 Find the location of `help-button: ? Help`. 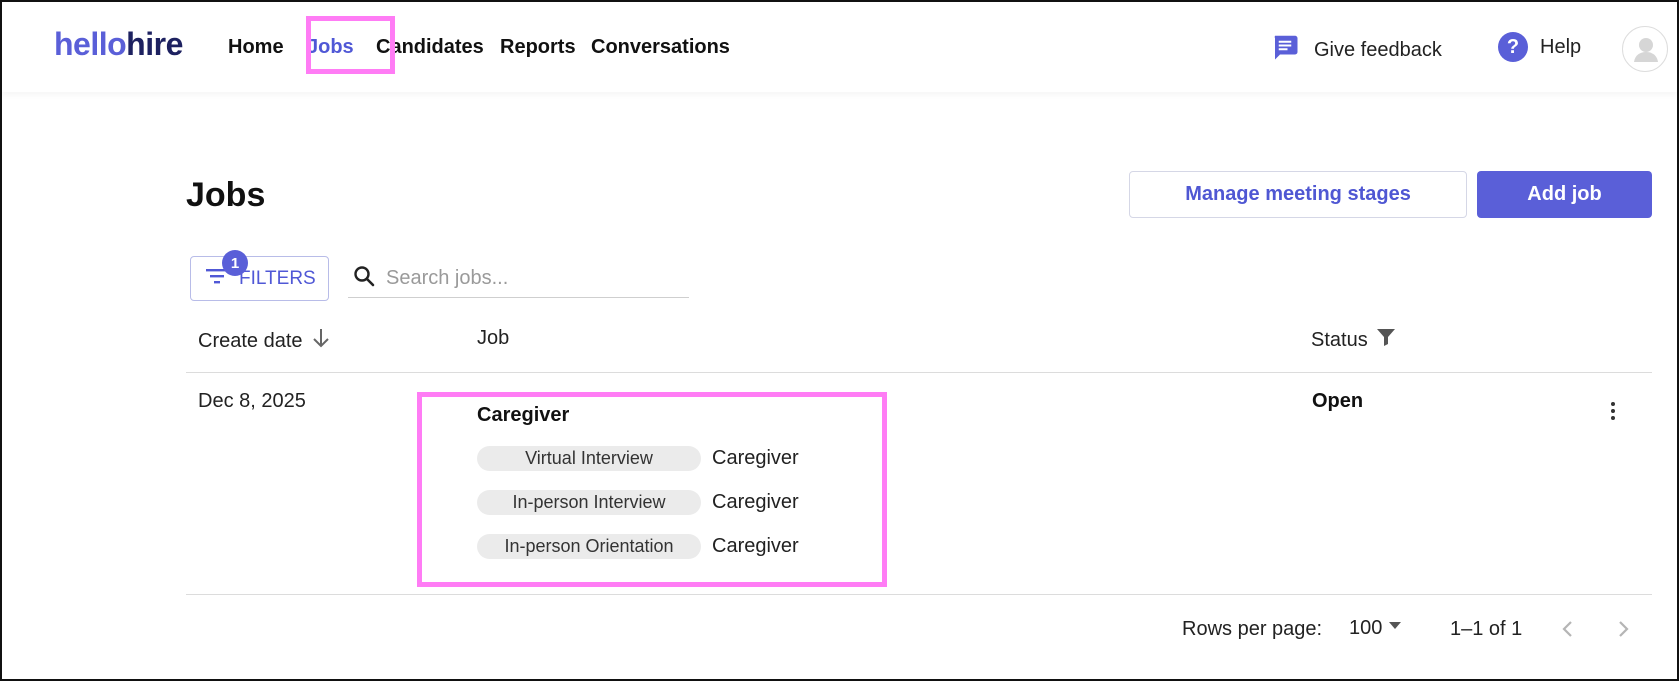

help-button: ? Help is located at coordinates (1539, 47).